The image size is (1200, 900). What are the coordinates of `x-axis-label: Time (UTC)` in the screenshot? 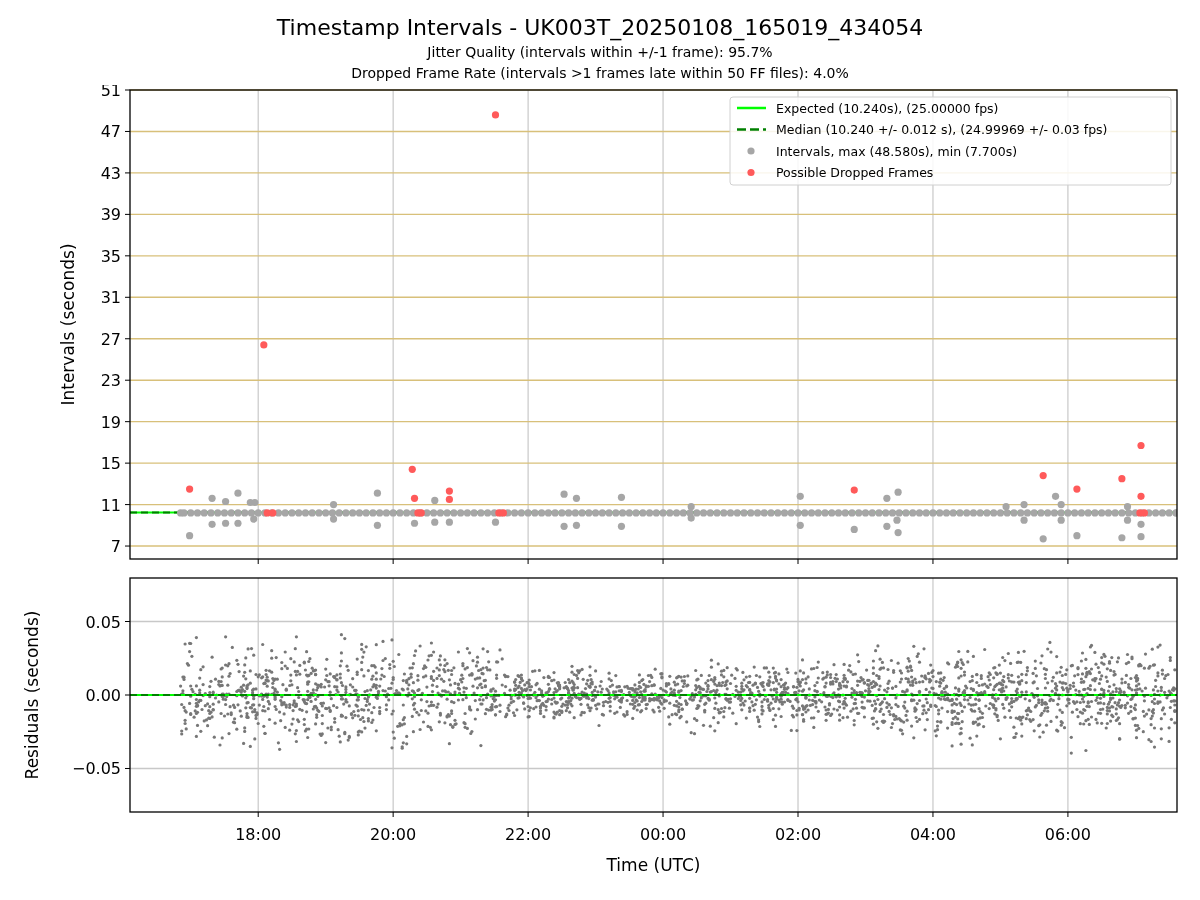 It's located at (653, 865).